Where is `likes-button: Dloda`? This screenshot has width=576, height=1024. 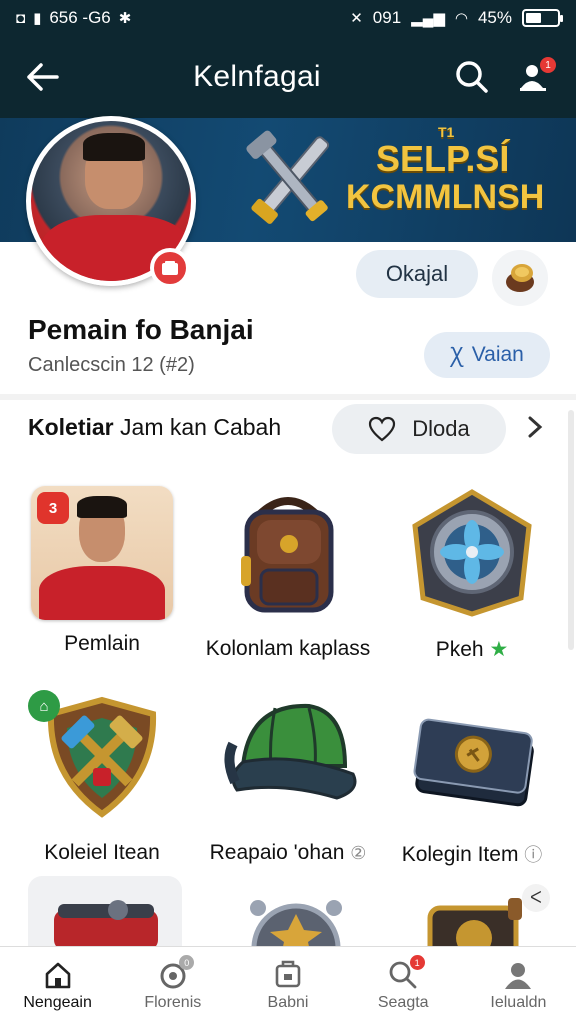 likes-button: Dloda is located at coordinates (419, 429).